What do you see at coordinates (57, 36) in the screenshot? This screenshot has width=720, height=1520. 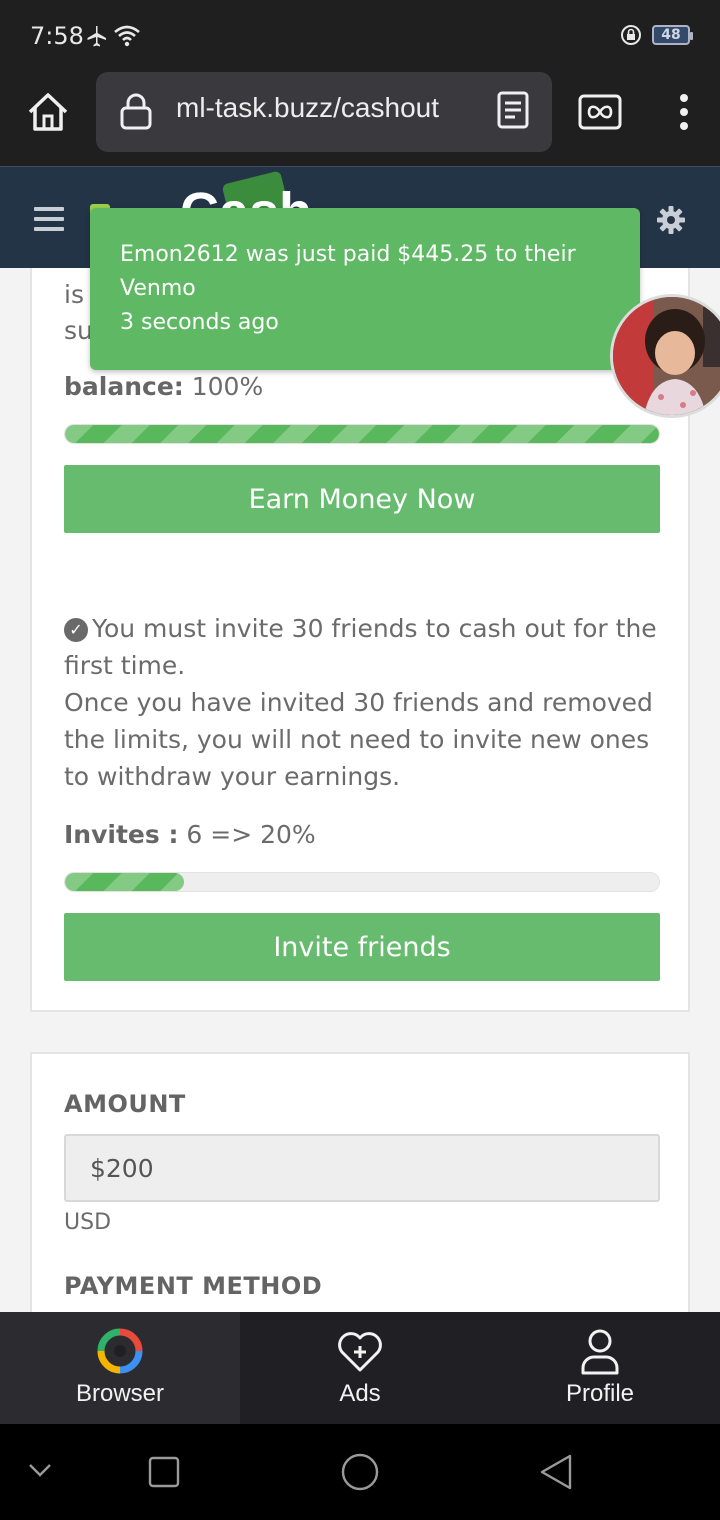 I see `status-time: 7:58` at bounding box center [57, 36].